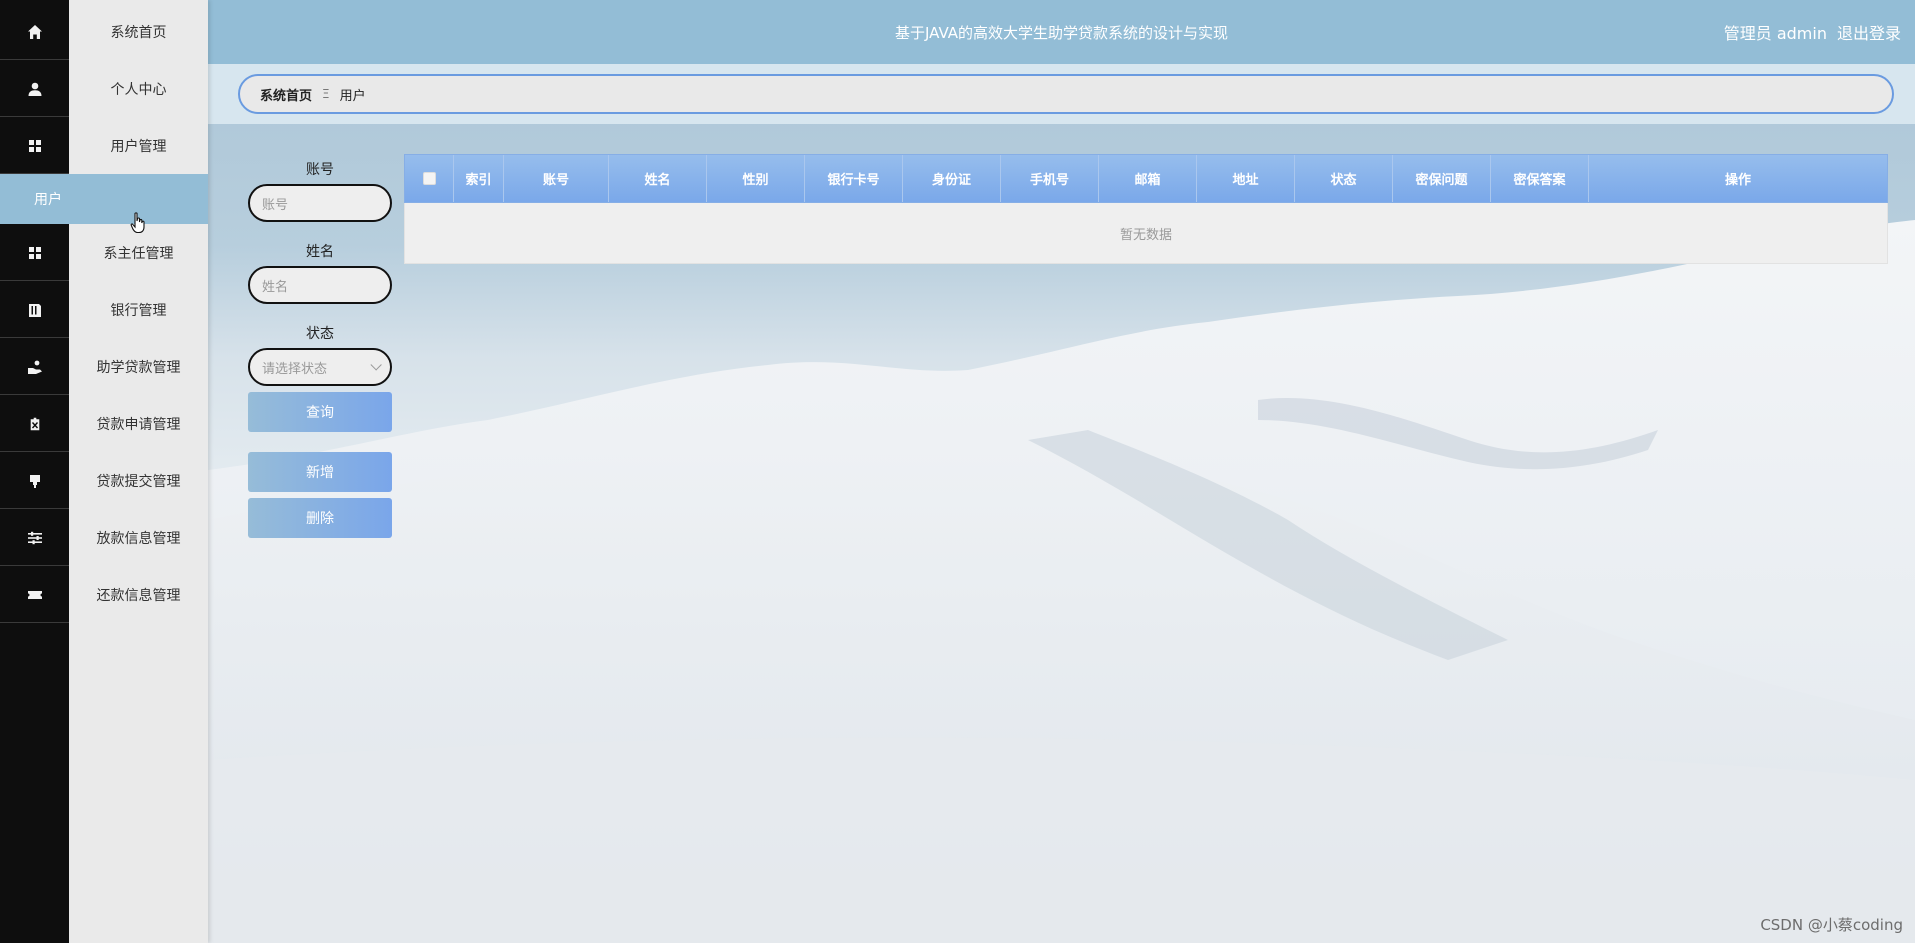  What do you see at coordinates (320, 412) in the screenshot?
I see `query-button: 查询` at bounding box center [320, 412].